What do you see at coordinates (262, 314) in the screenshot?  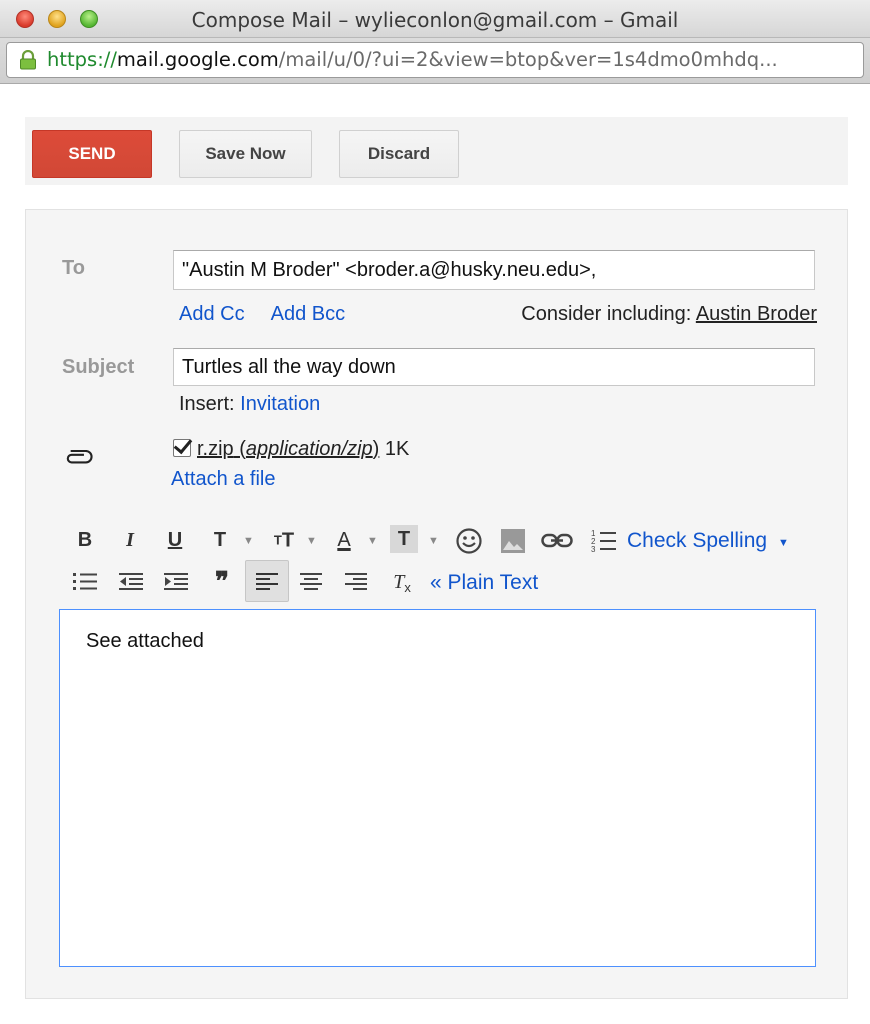 I see `cc-bcc-row: Add Cc Add Bcc` at bounding box center [262, 314].